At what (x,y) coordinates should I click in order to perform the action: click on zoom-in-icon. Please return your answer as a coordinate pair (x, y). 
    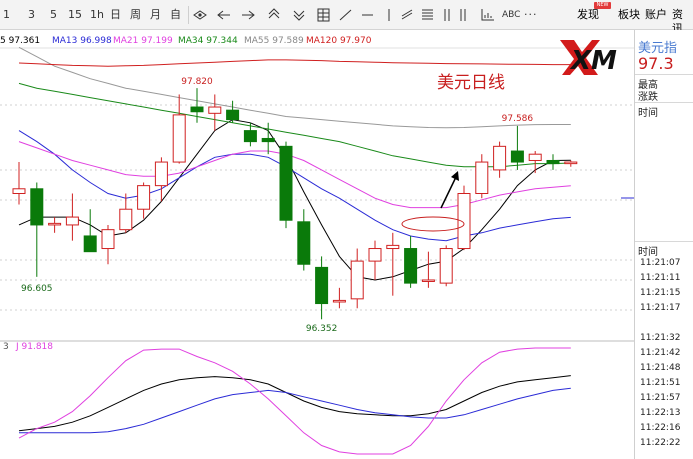
    Looking at the image, I should click on (274, 13).